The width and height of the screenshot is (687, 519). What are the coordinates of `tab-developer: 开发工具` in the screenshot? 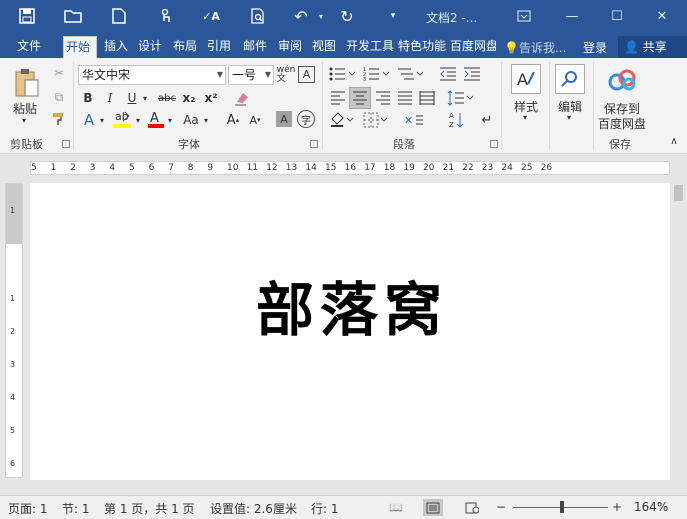 It's located at (369, 47).